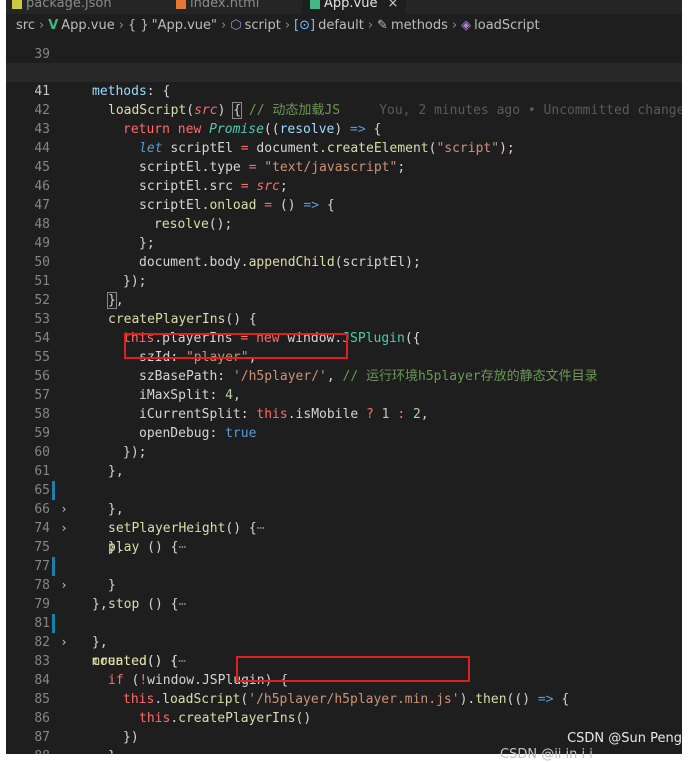 The height and width of the screenshot is (762, 699). What do you see at coordinates (138, 25) in the screenshot?
I see `braces-icon: { }` at bounding box center [138, 25].